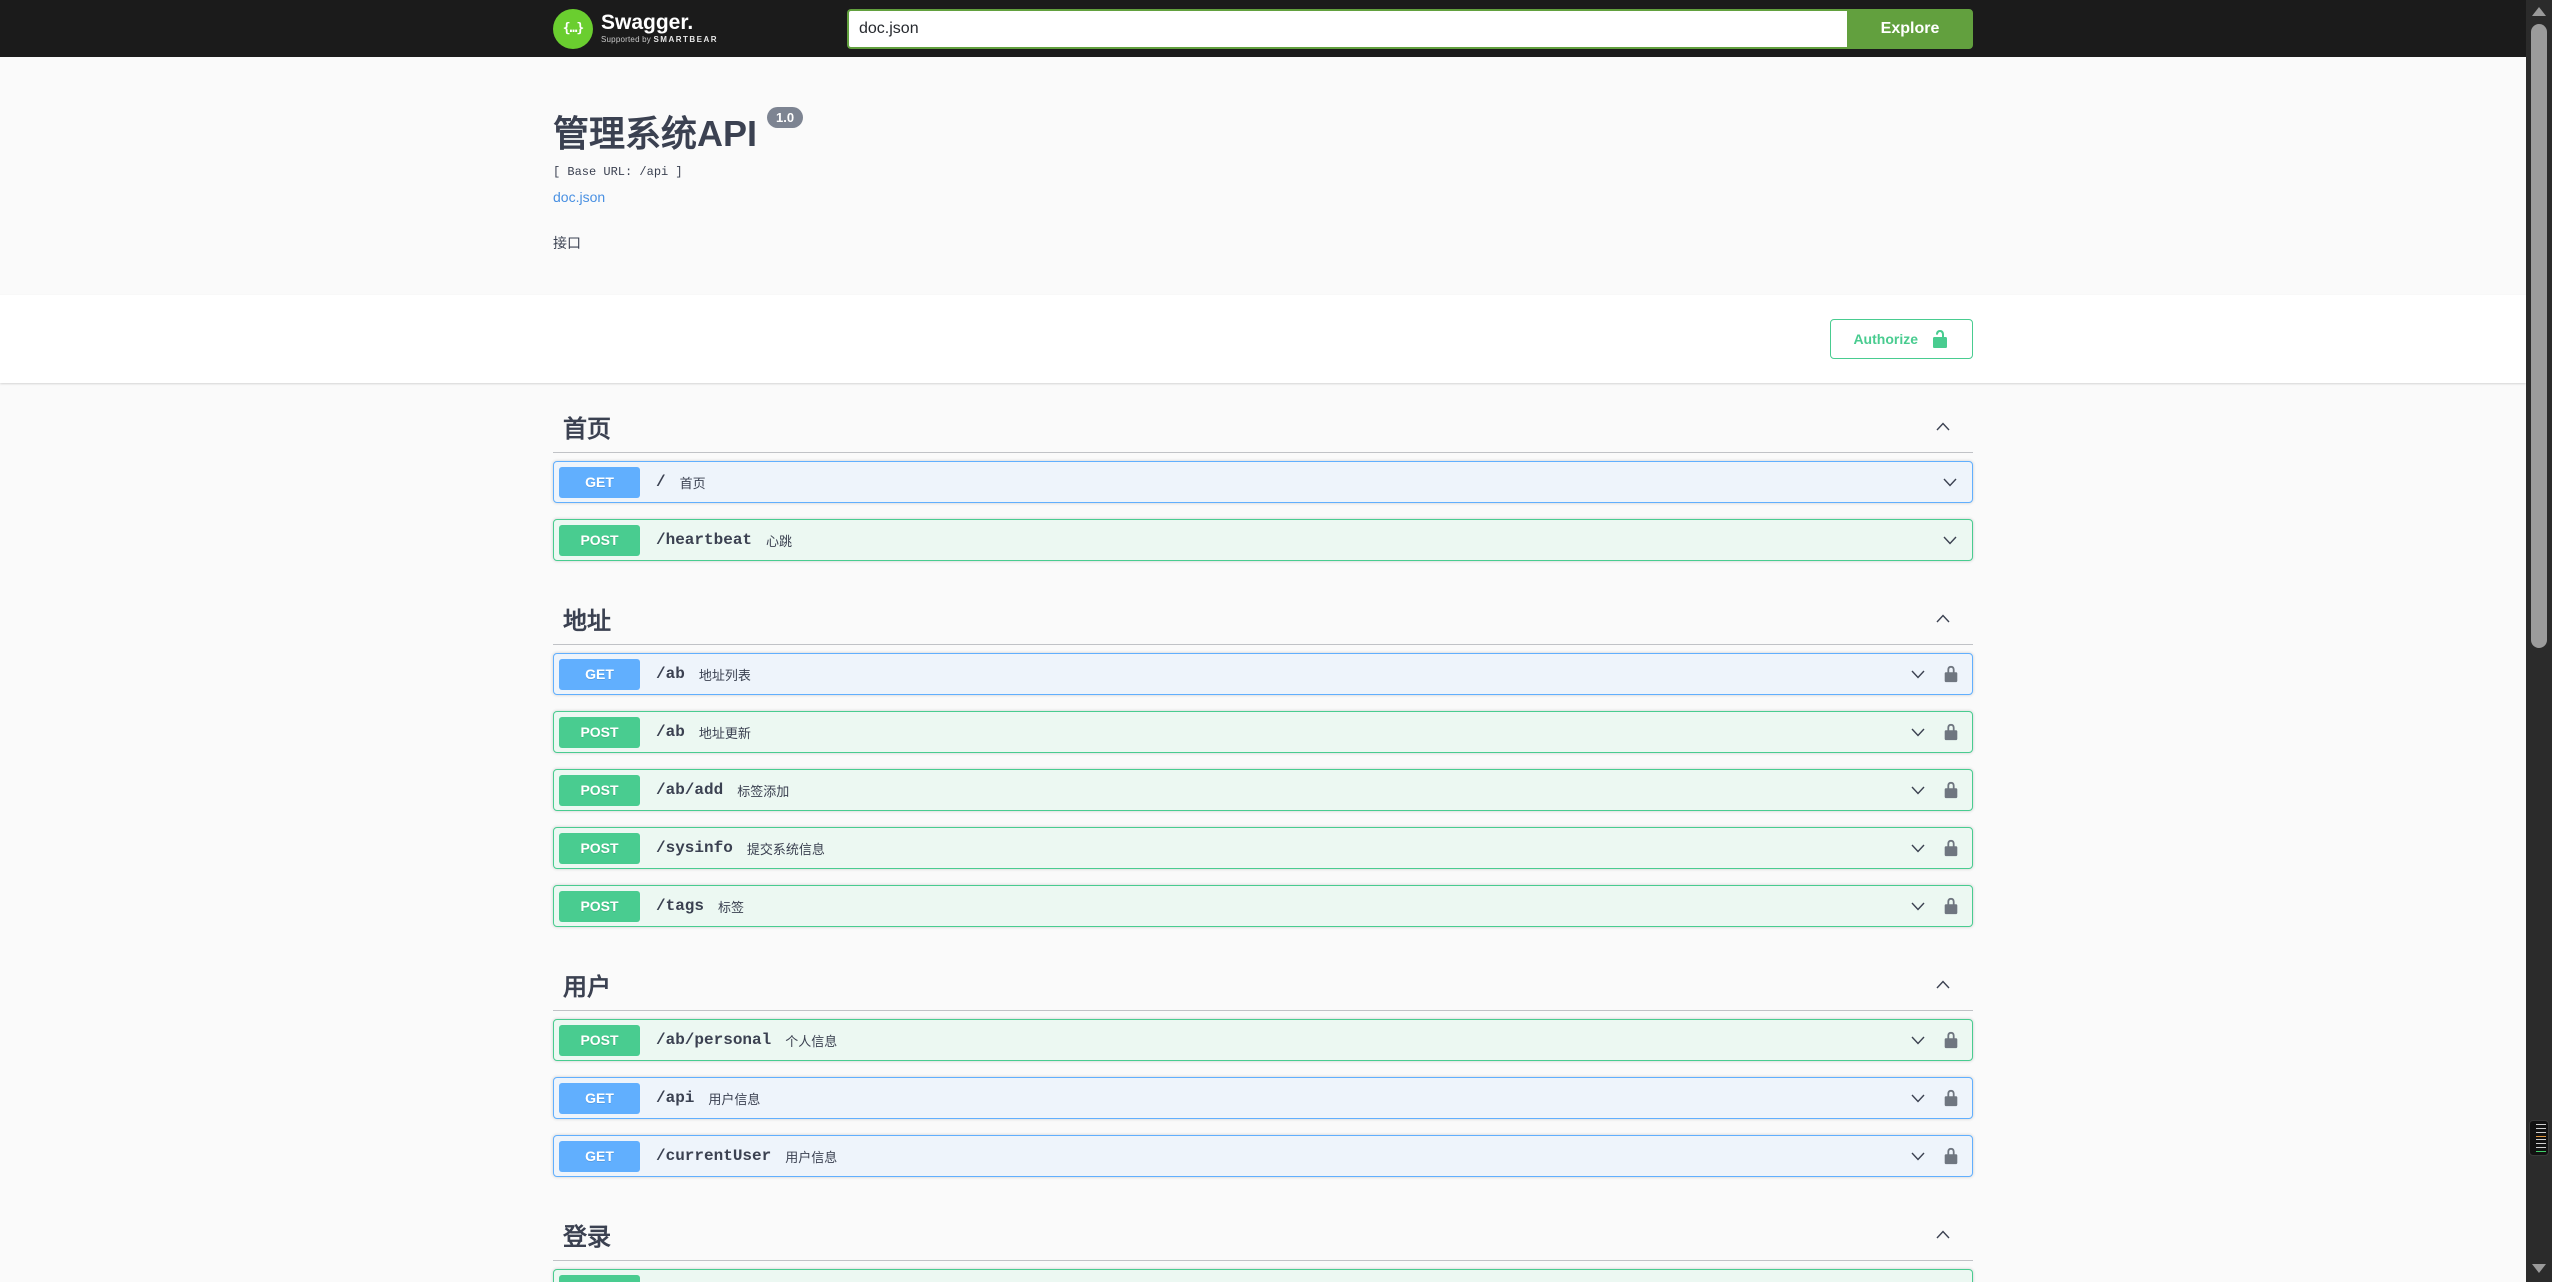 The width and height of the screenshot is (2552, 1282). I want to click on endpoint-path: /ab/personal, so click(714, 1040).